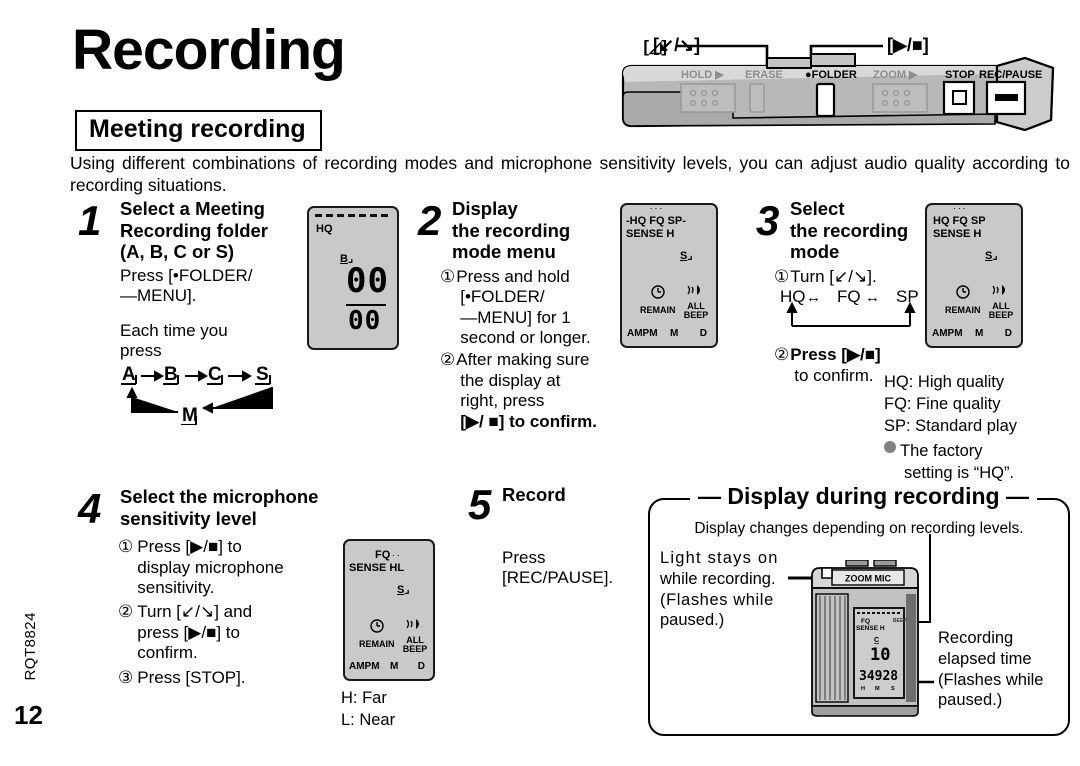  Describe the element at coordinates (877, 689) in the screenshot. I see `svg-text: M` at that location.